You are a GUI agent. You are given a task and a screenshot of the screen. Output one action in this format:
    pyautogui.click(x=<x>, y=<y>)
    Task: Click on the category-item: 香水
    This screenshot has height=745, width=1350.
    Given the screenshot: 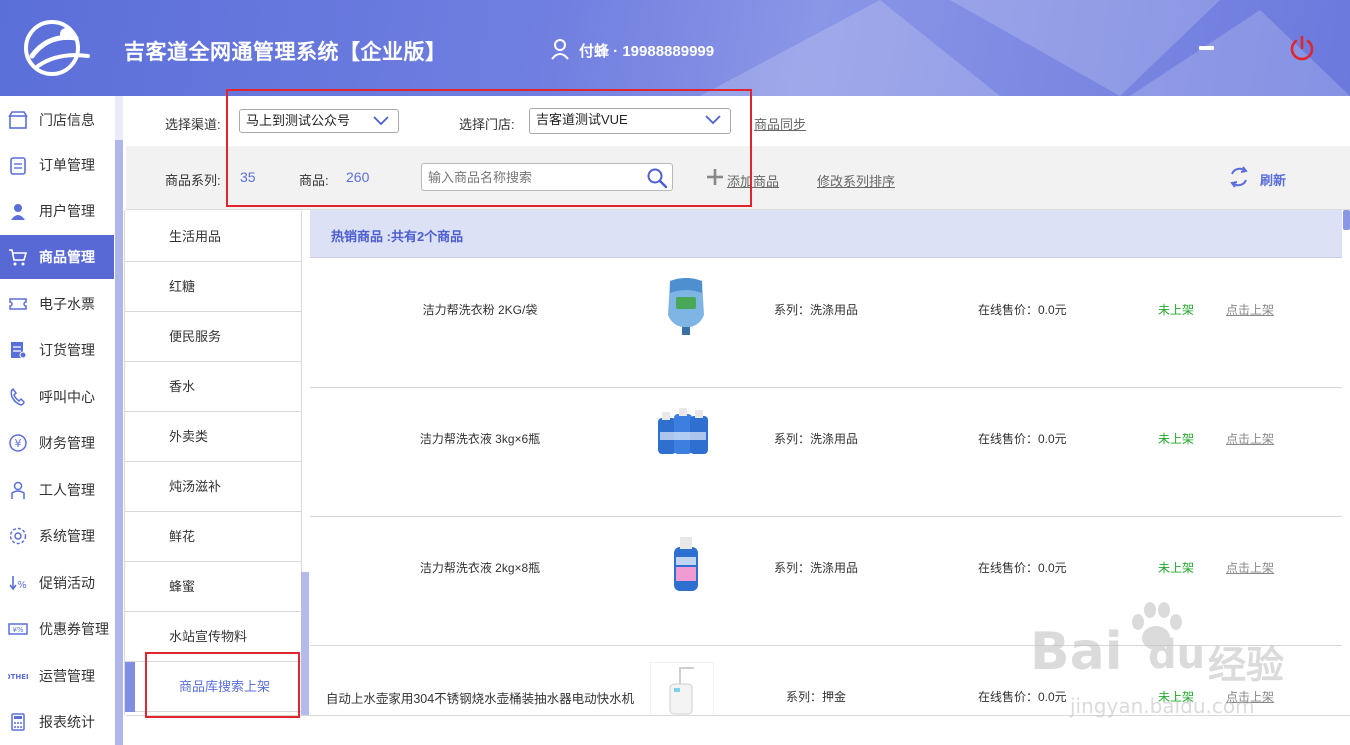 What is the action you would take?
    pyautogui.click(x=213, y=387)
    